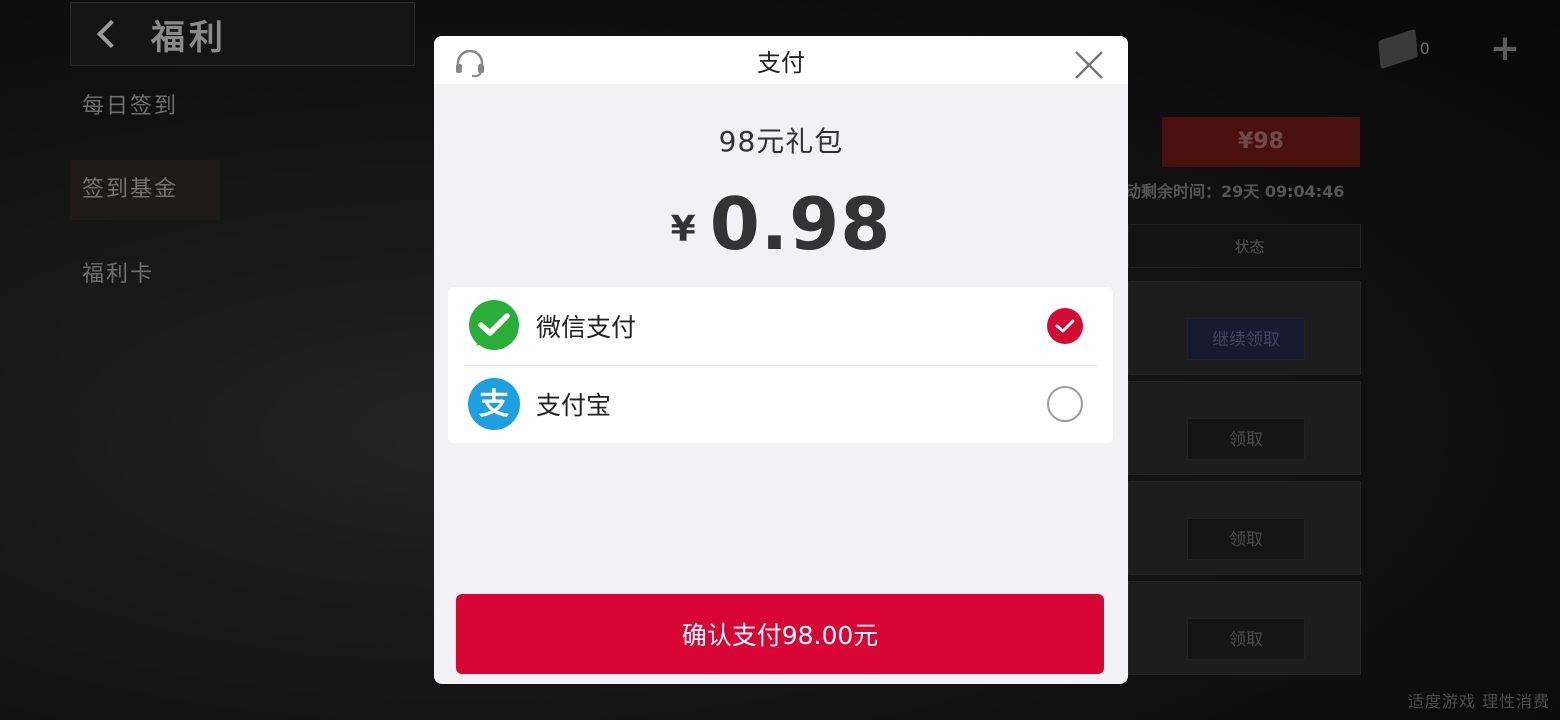 This screenshot has height=720, width=1560. I want to click on add-currency-icon: +, so click(1505, 48).